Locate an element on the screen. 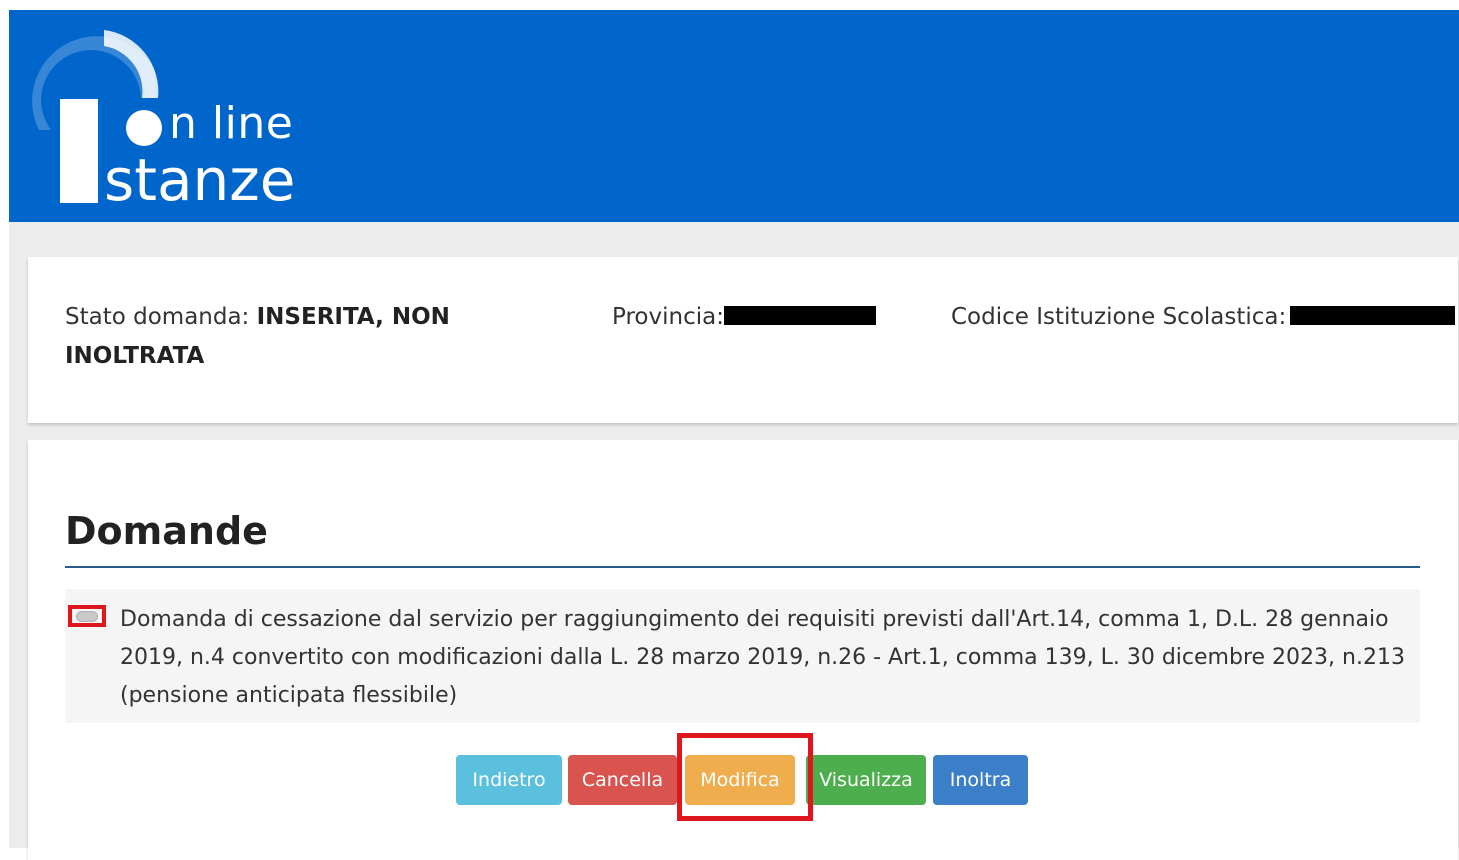  cancella-button: Cancella is located at coordinates (622, 780).